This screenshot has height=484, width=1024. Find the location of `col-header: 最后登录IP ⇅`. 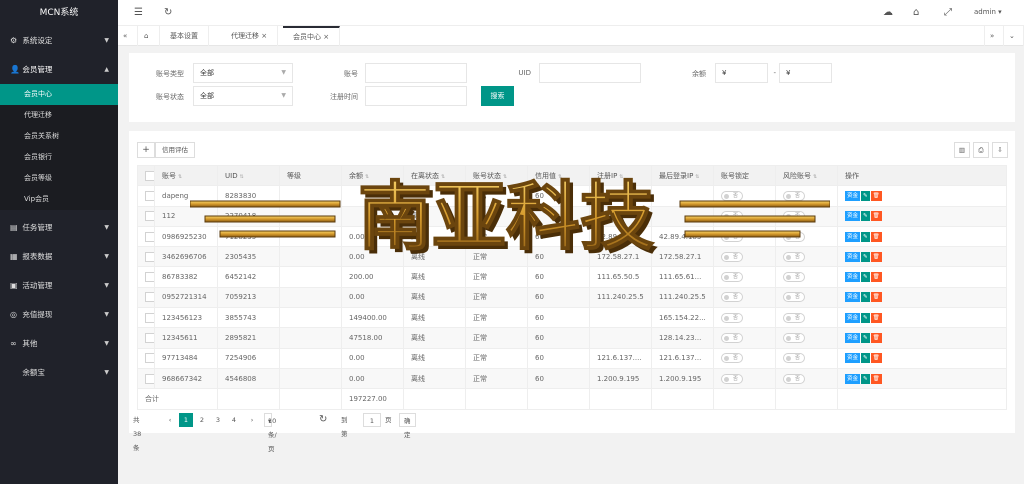

col-header: 最后登录IP ⇅ is located at coordinates (682, 175).